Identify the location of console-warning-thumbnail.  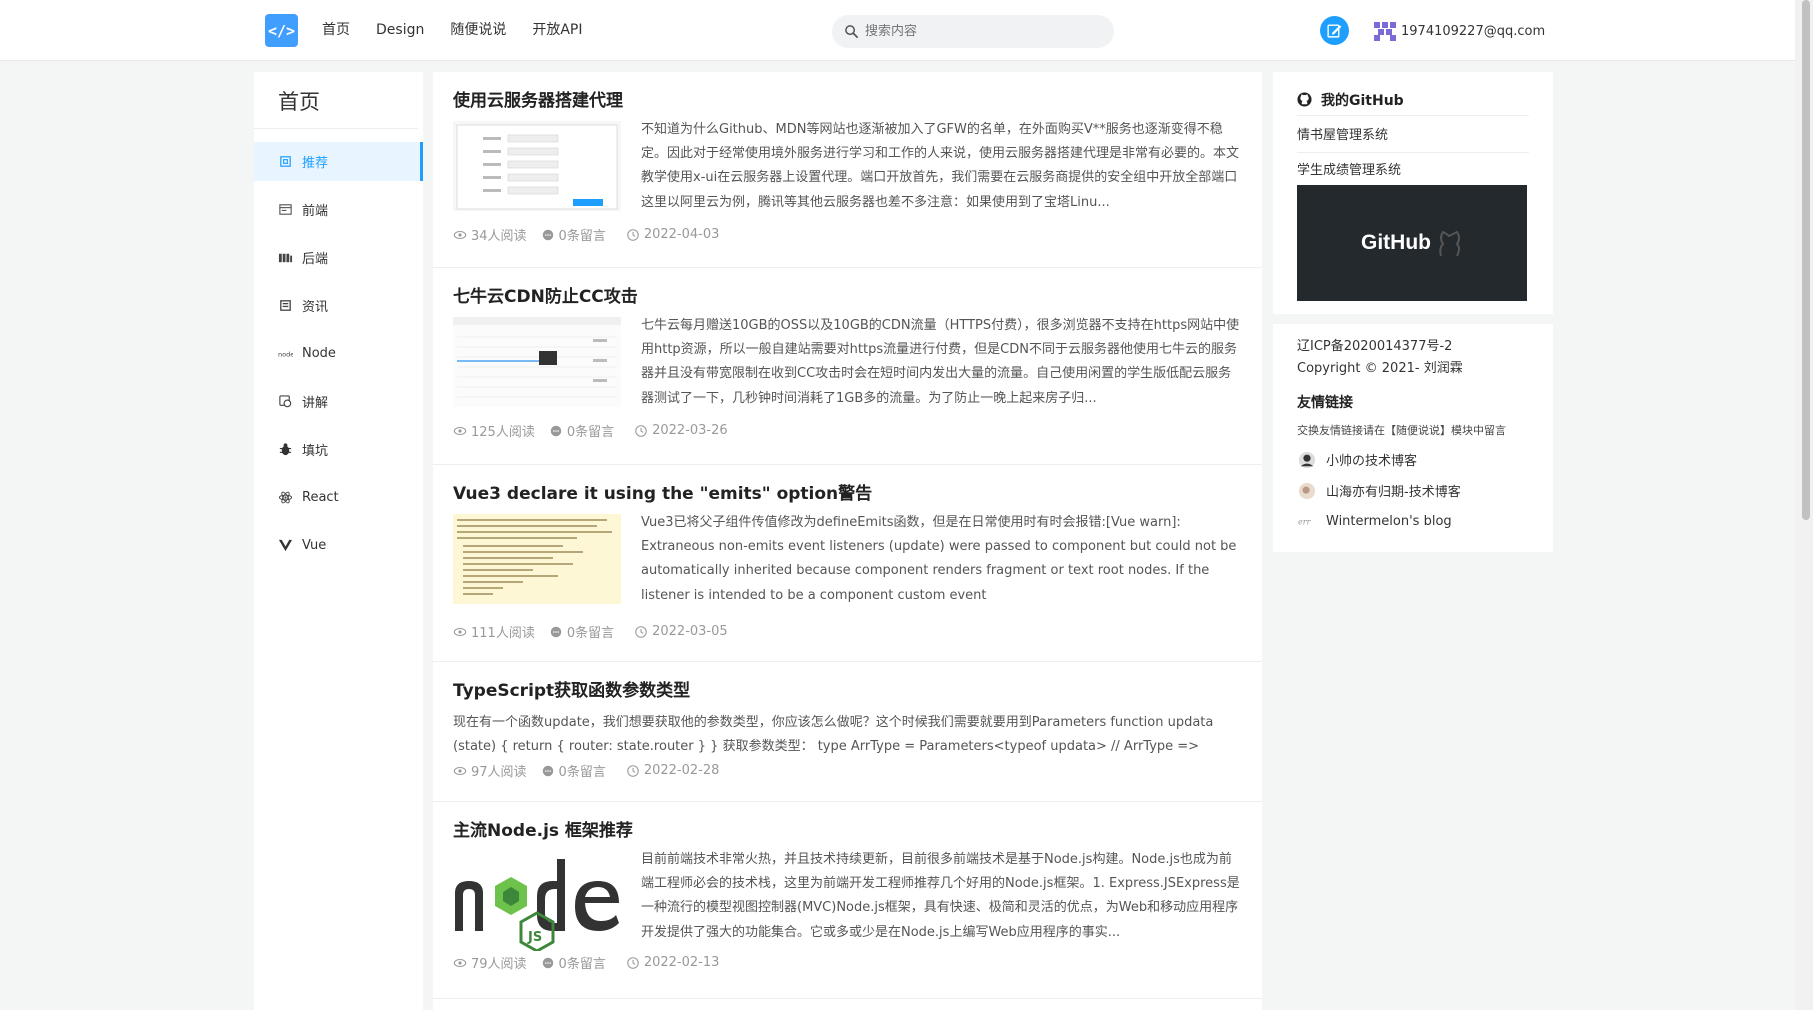
(537, 559).